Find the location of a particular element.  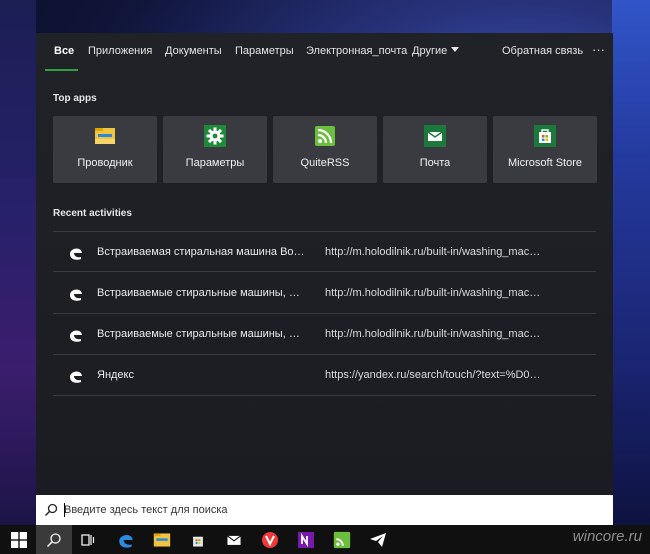

taskbar-onenote is located at coordinates (306, 539).